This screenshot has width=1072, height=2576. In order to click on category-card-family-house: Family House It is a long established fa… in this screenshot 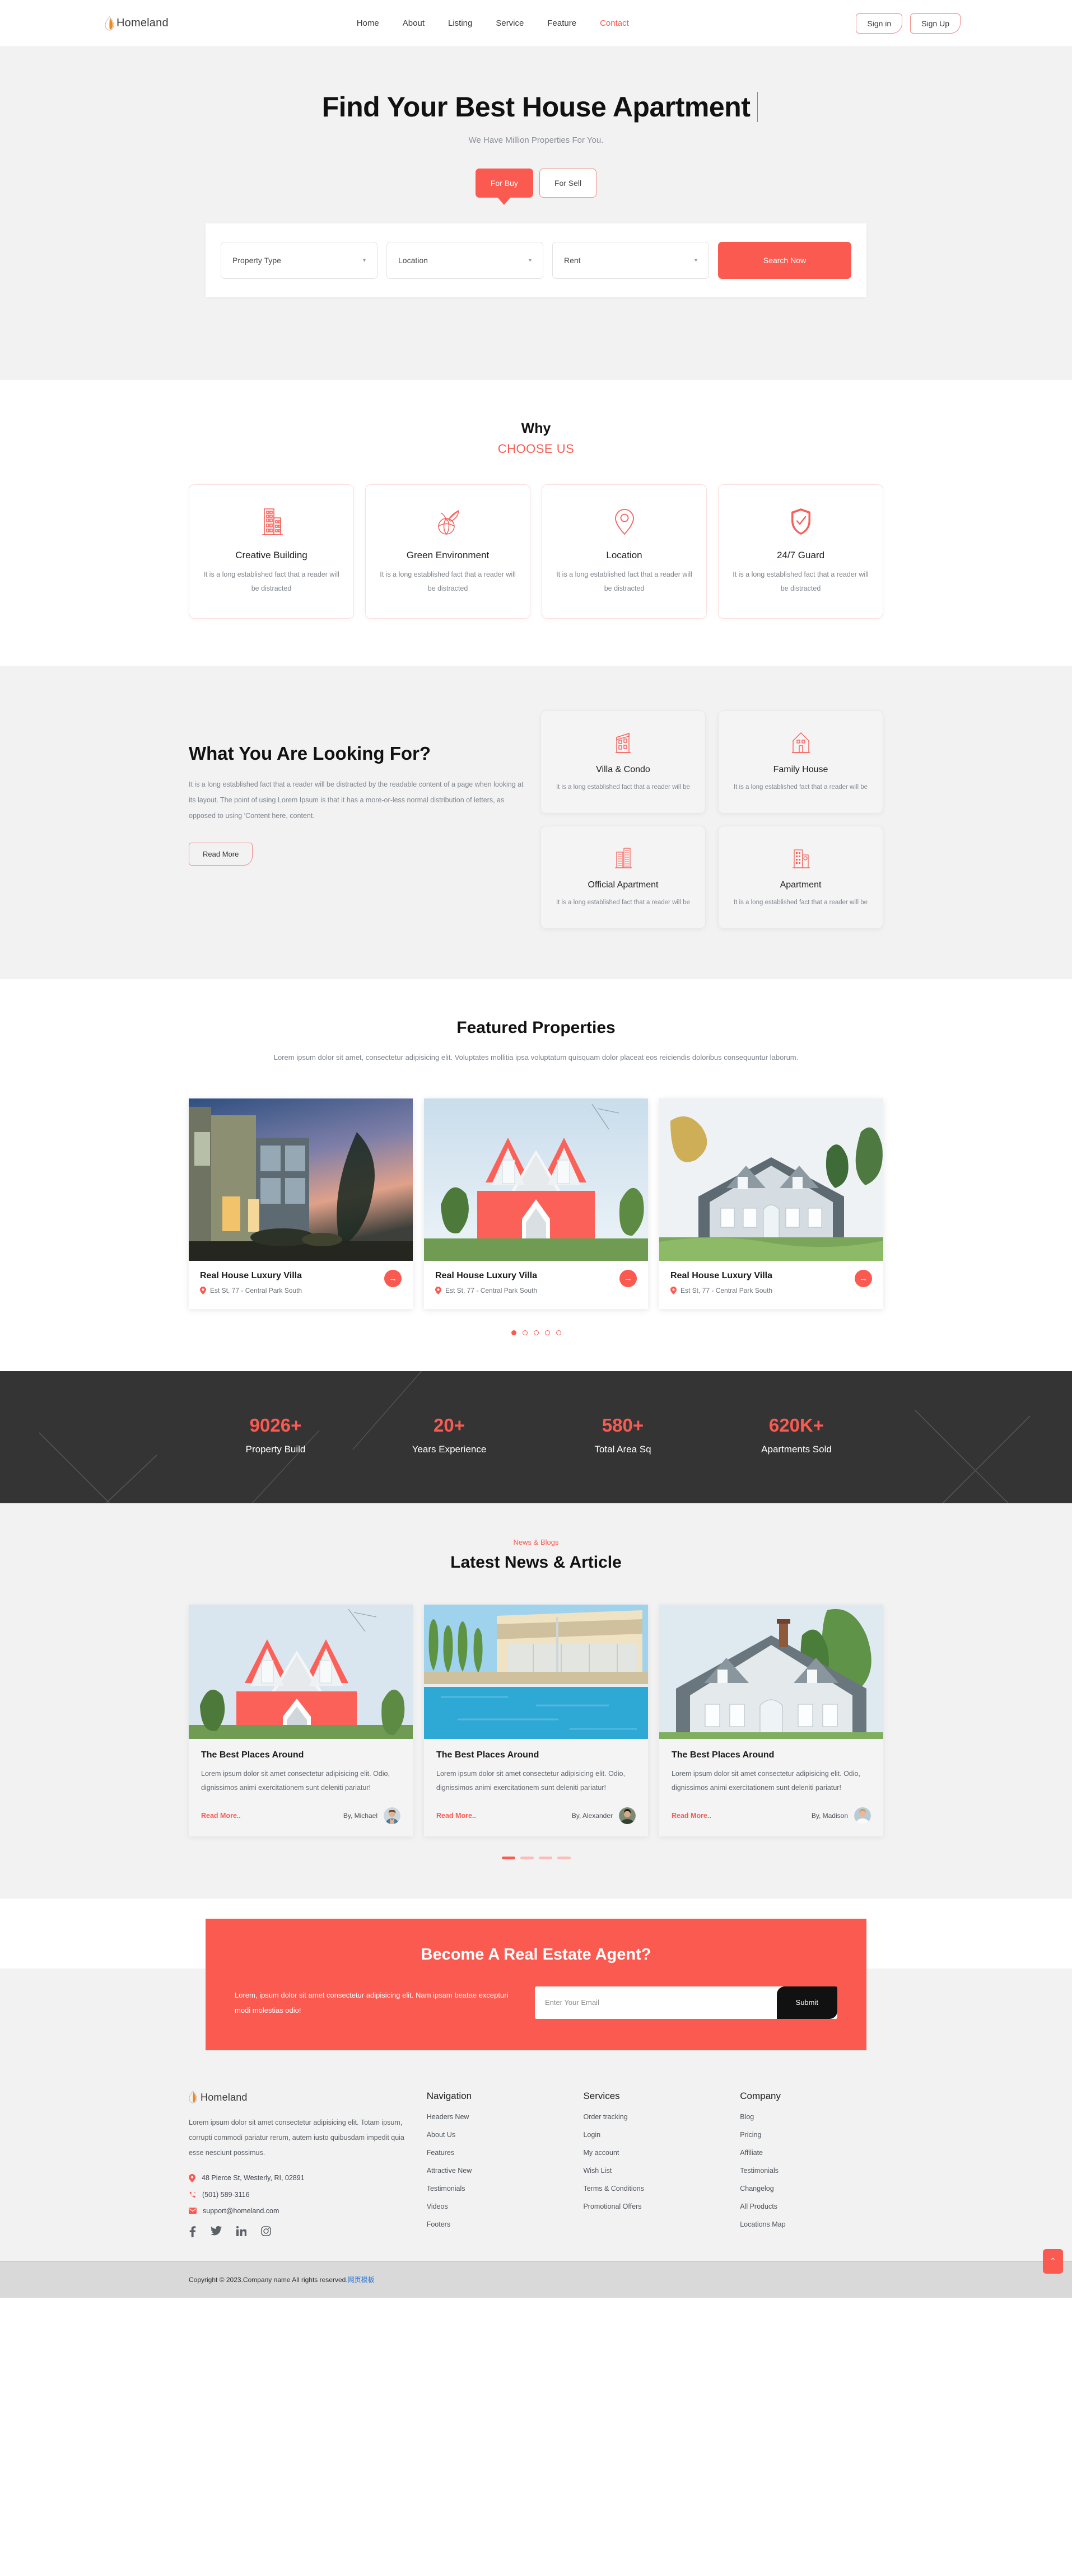, I will do `click(800, 762)`.